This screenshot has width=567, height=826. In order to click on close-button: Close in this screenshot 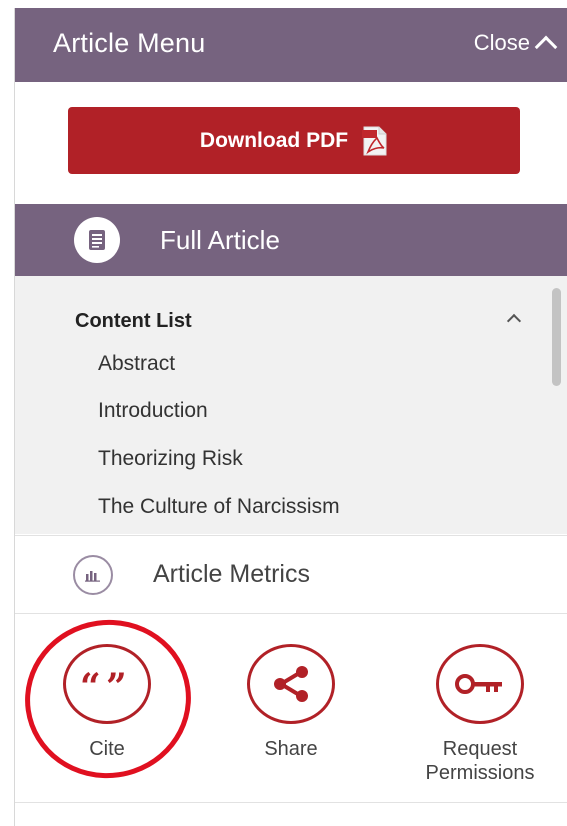, I will do `click(515, 44)`.